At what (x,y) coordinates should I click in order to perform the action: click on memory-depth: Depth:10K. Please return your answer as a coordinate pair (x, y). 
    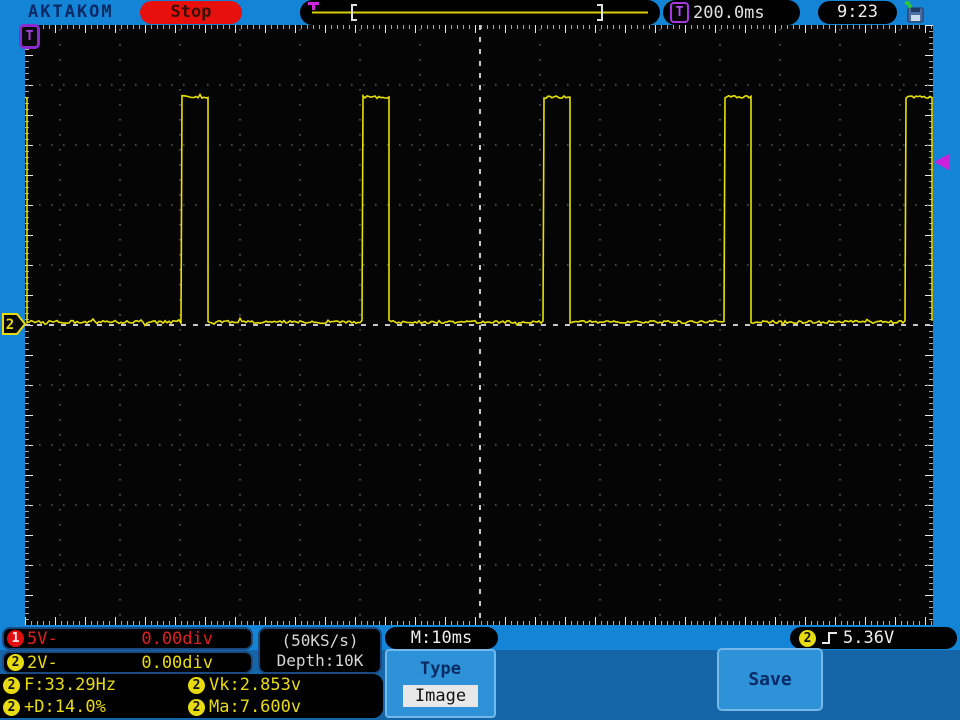
    Looking at the image, I should click on (320, 661).